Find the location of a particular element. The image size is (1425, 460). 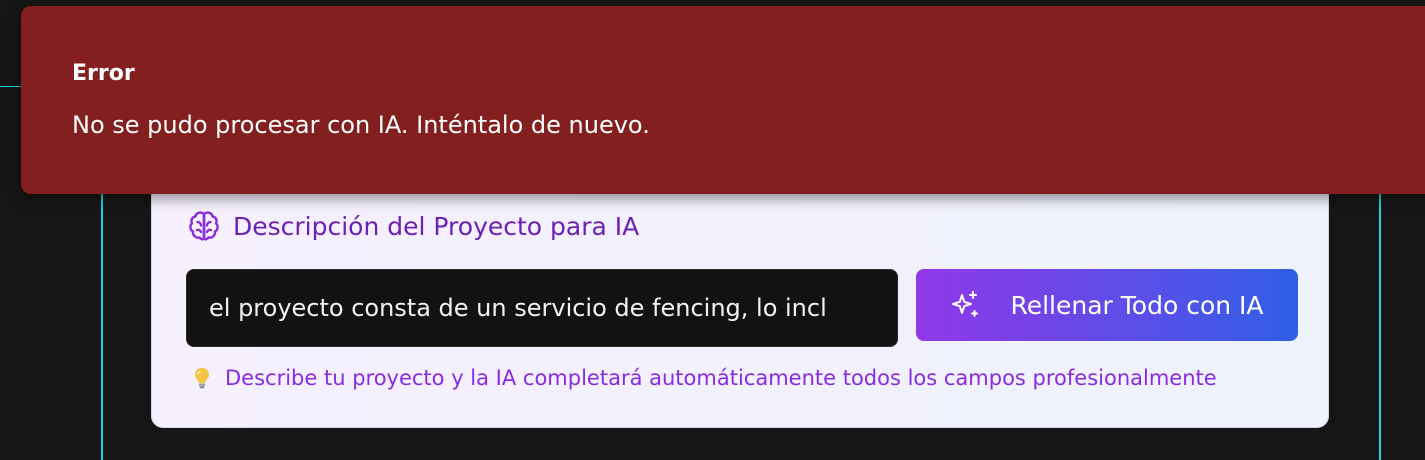

fill-all-with-ai-button: Rellenar Todo con IA is located at coordinates (1107, 305).